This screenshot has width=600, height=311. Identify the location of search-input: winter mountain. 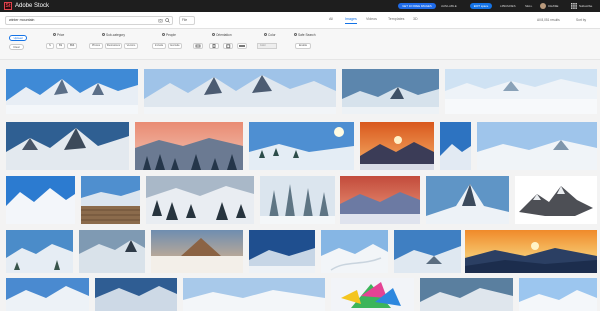
(89, 20).